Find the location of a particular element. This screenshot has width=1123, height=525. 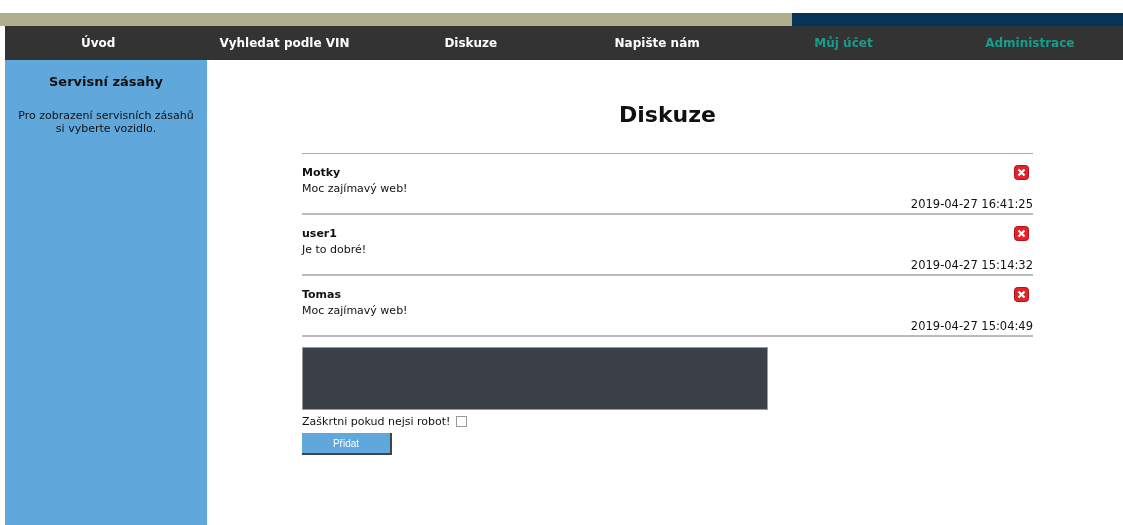

comment-author: user1 is located at coordinates (319, 233).